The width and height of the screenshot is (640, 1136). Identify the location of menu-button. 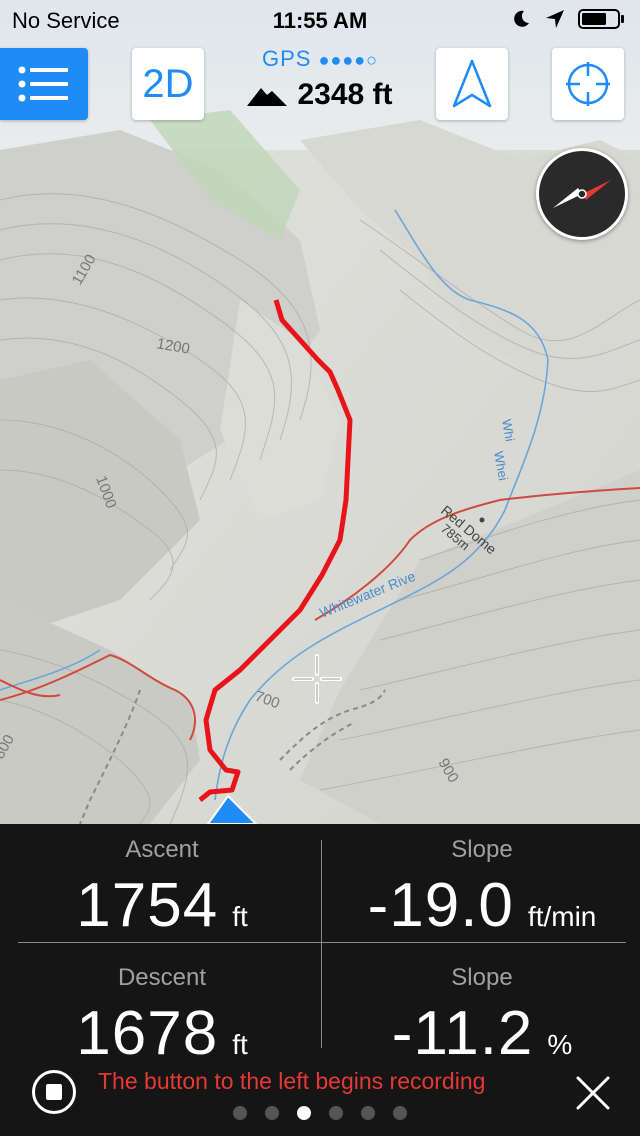
(44, 84).